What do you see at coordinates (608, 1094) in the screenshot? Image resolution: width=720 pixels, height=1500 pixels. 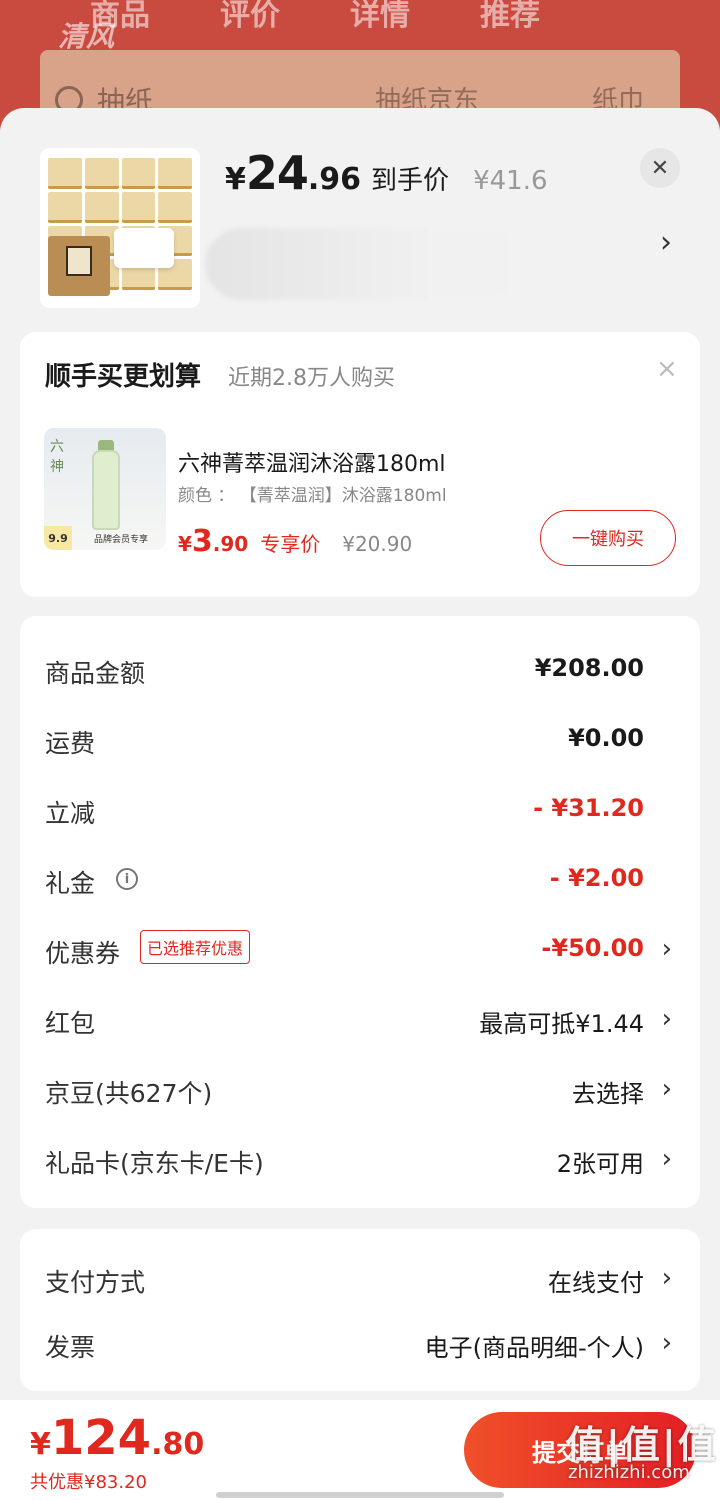 I see `row-value: 去选择` at bounding box center [608, 1094].